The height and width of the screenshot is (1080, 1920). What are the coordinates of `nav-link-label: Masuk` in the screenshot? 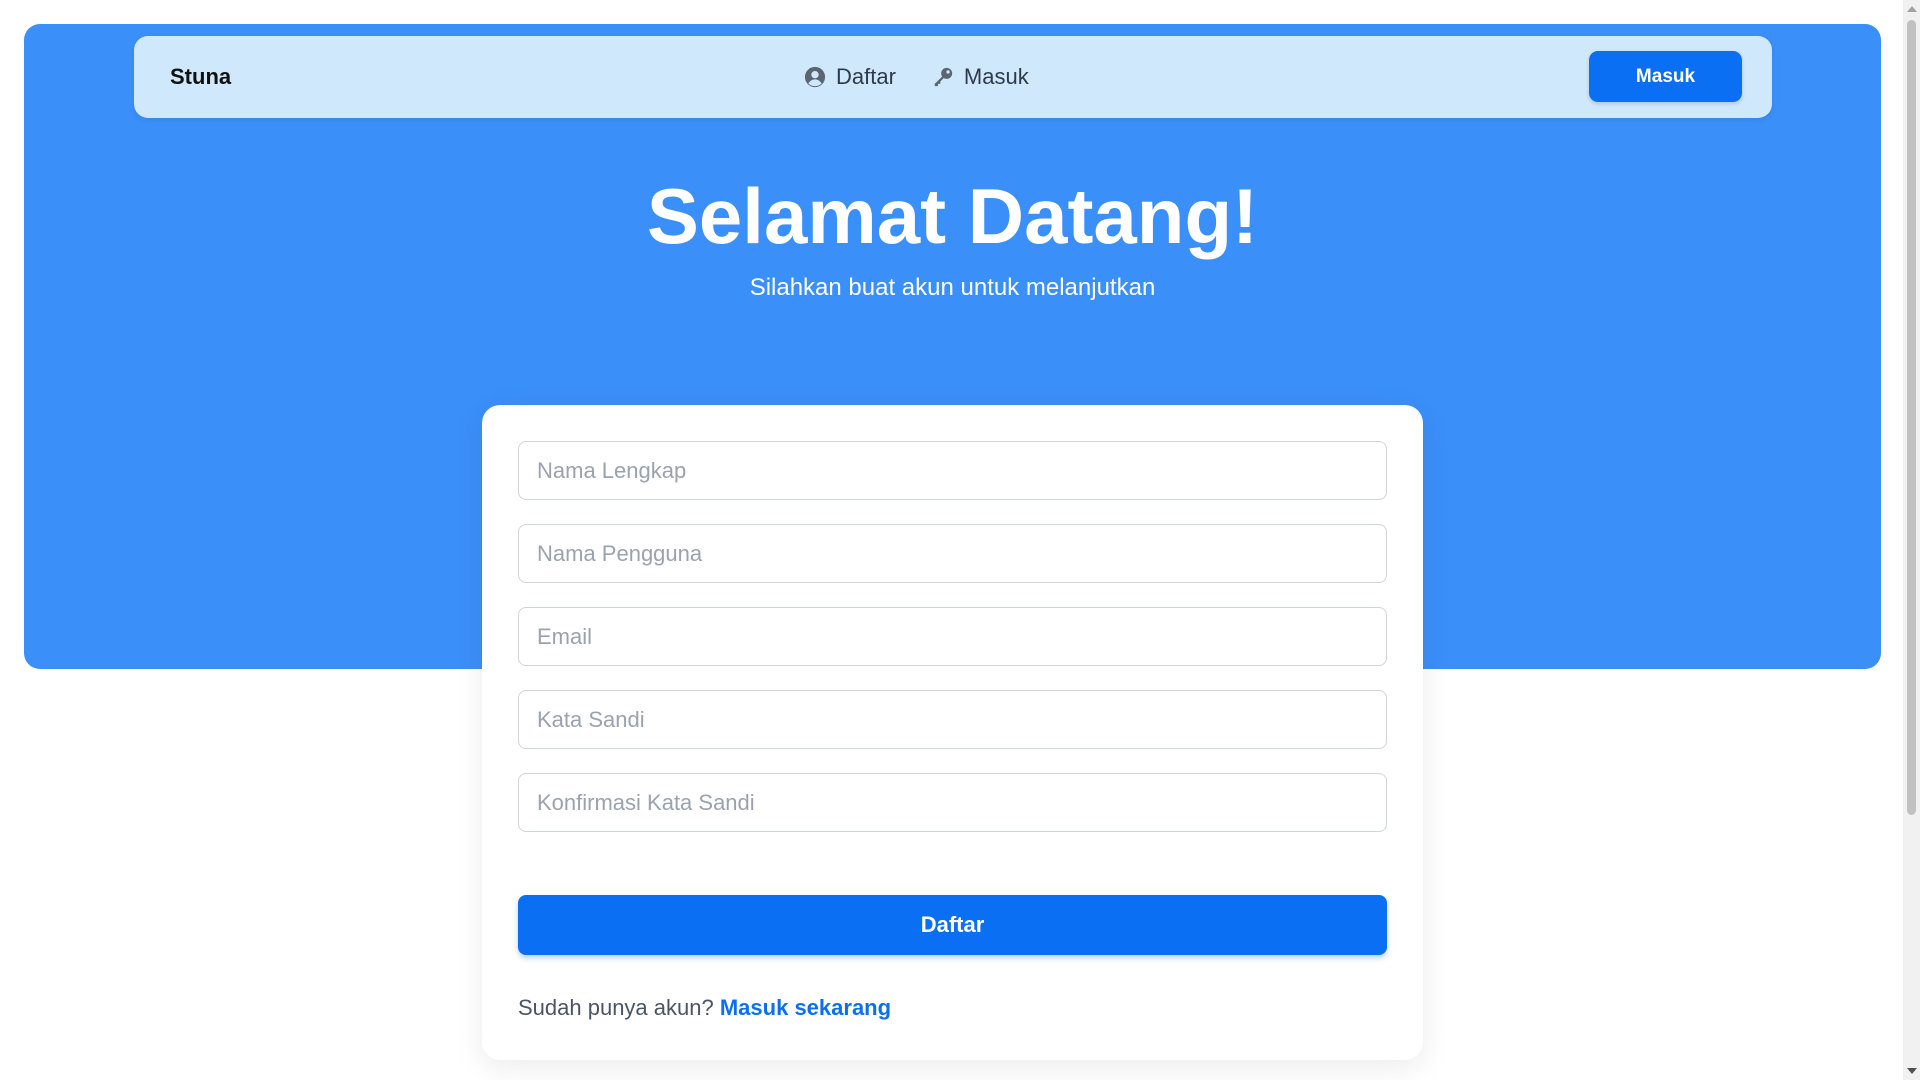 It's located at (996, 76).